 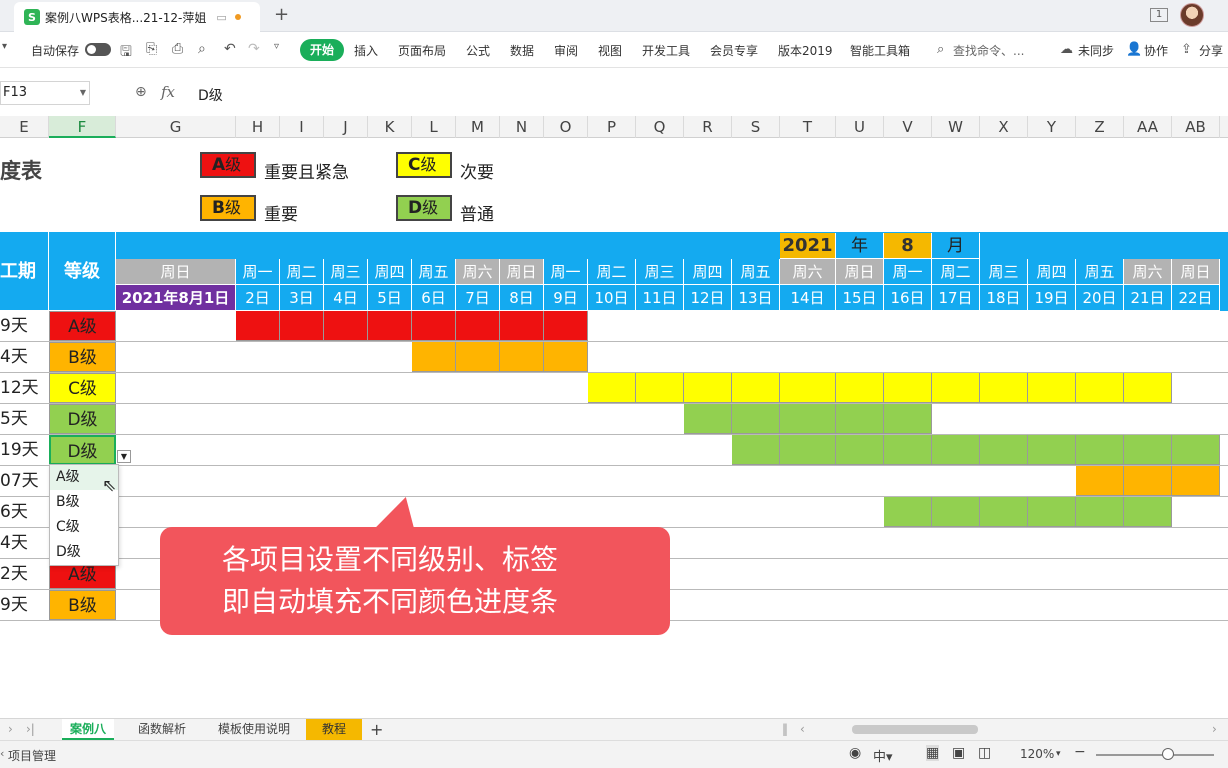 I want to click on duration-cell: 2天, so click(x=24, y=574).